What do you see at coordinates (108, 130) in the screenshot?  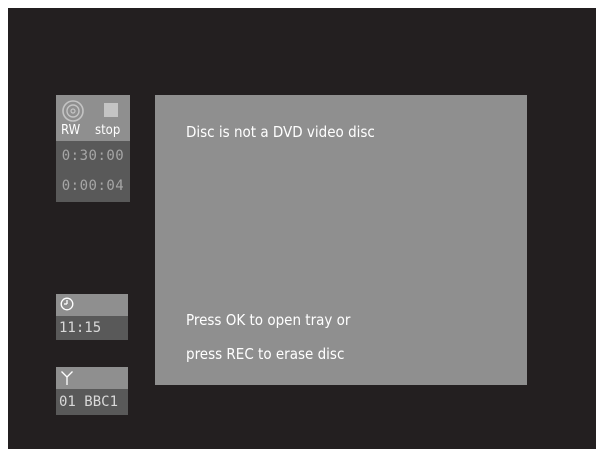 I see `playback-state-label: stop` at bounding box center [108, 130].